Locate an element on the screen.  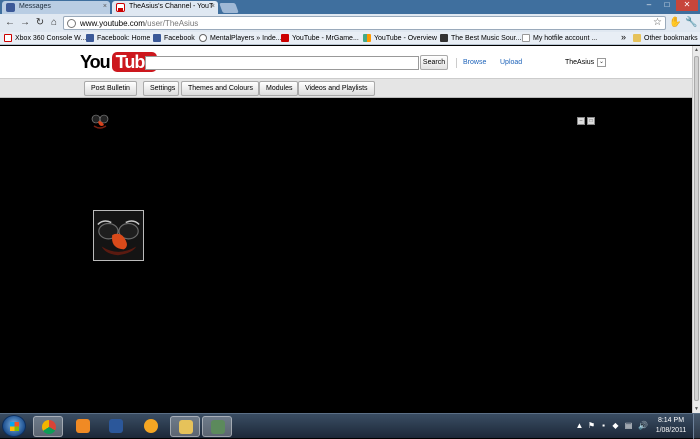
other-bookmarks: Other bookmarks is located at coordinates (665, 38).